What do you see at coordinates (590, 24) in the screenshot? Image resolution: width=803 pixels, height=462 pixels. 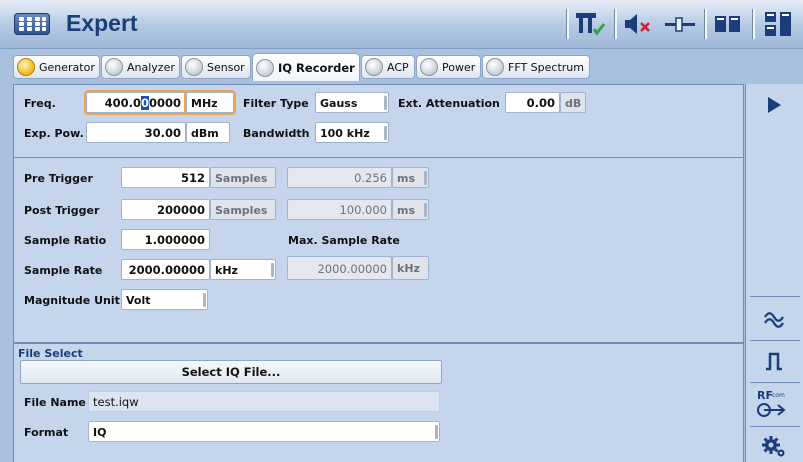 I see `t-check-icon` at bounding box center [590, 24].